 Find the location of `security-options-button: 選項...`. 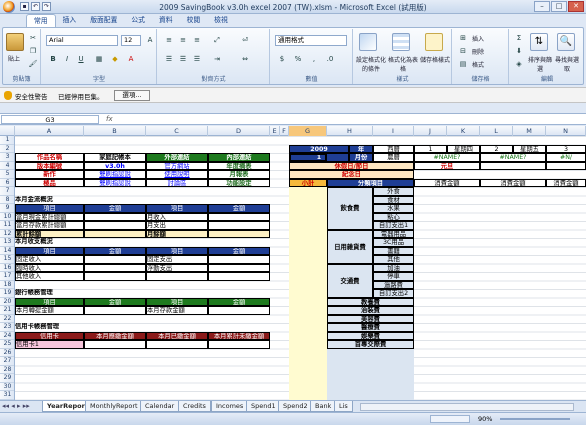

security-options-button: 選項... is located at coordinates (132, 95).